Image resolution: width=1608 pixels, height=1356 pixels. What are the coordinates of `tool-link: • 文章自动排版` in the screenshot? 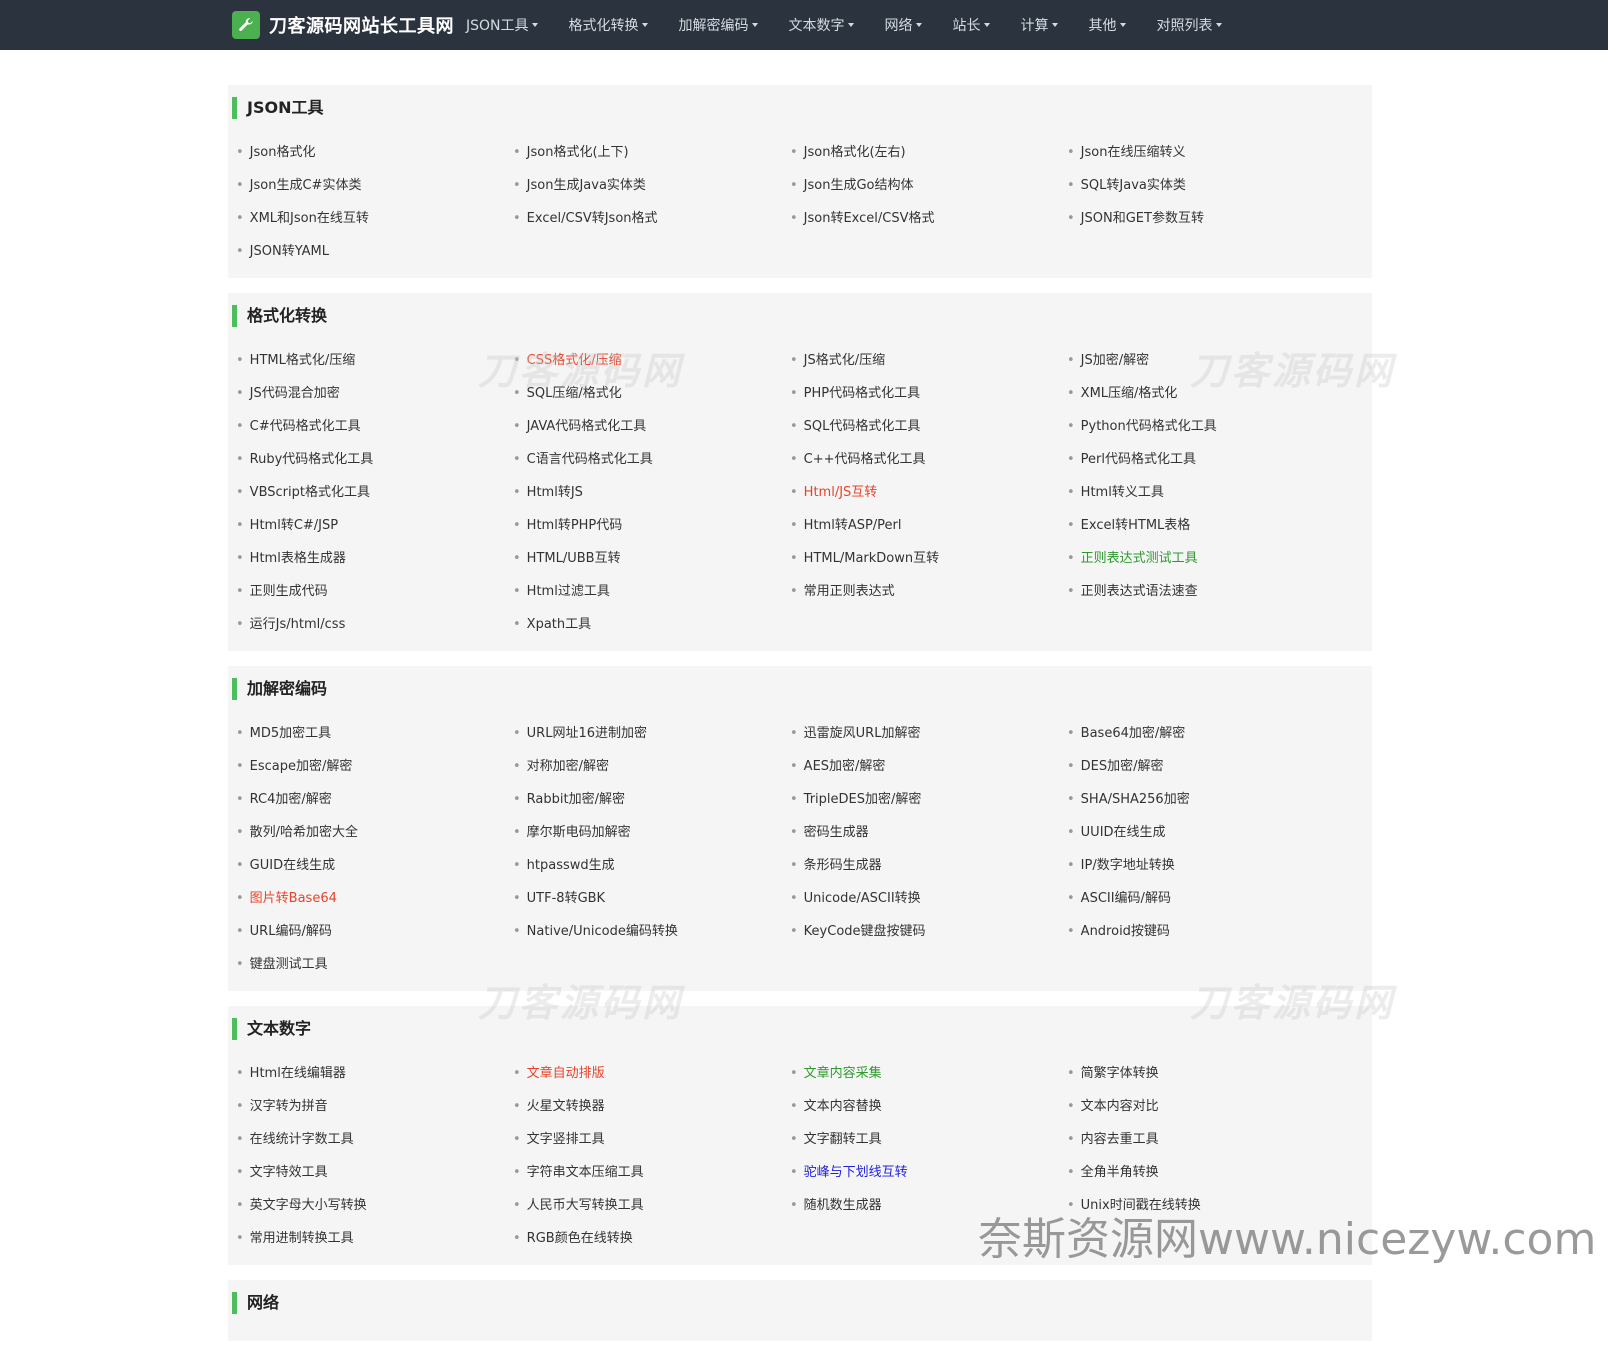 It's located at (651, 1073).